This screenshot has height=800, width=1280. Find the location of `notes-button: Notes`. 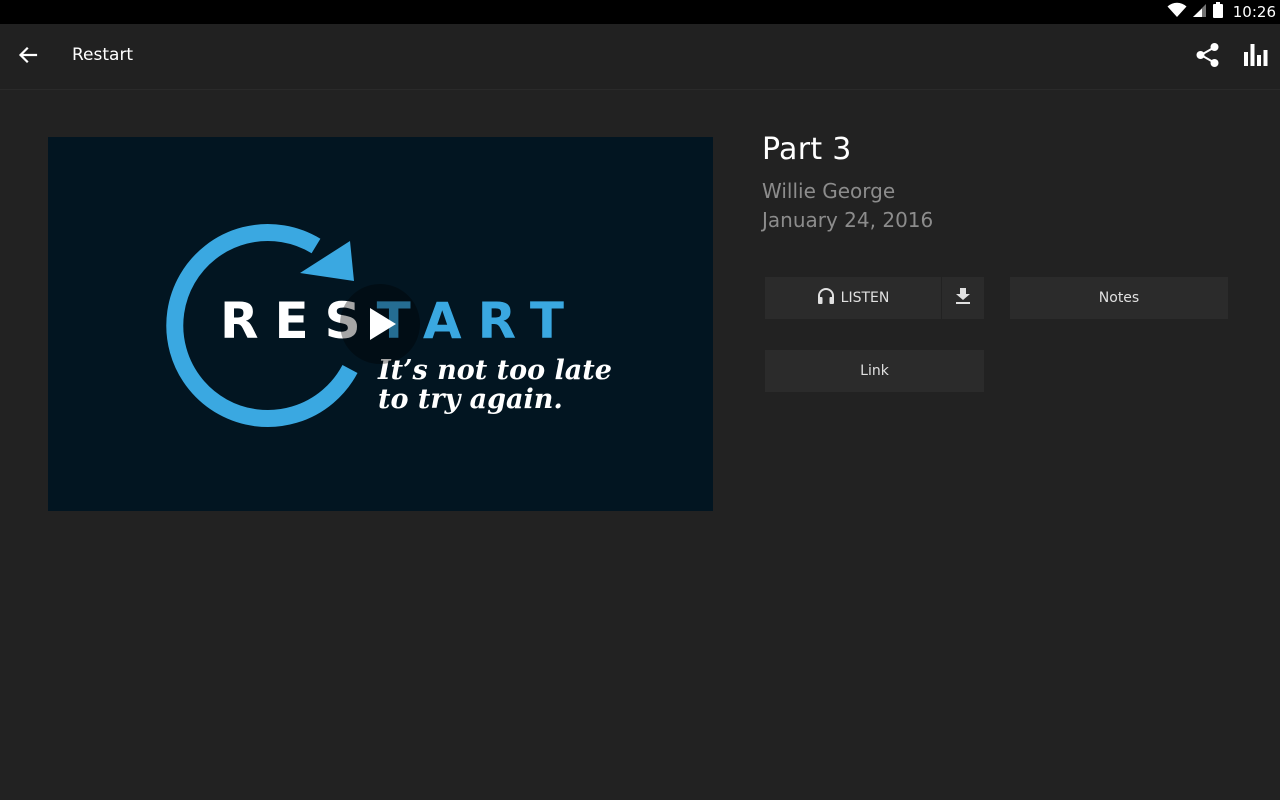

notes-button: Notes is located at coordinates (1119, 298).